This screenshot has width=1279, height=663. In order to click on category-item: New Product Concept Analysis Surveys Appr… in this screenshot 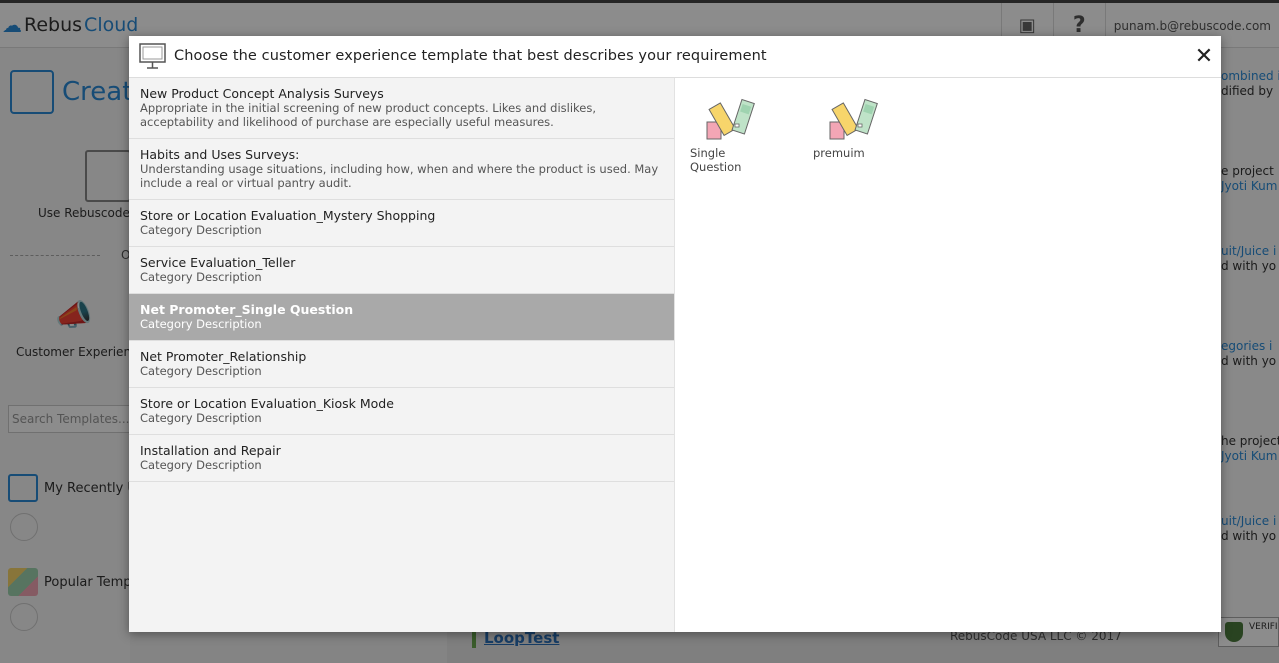, I will do `click(401, 108)`.